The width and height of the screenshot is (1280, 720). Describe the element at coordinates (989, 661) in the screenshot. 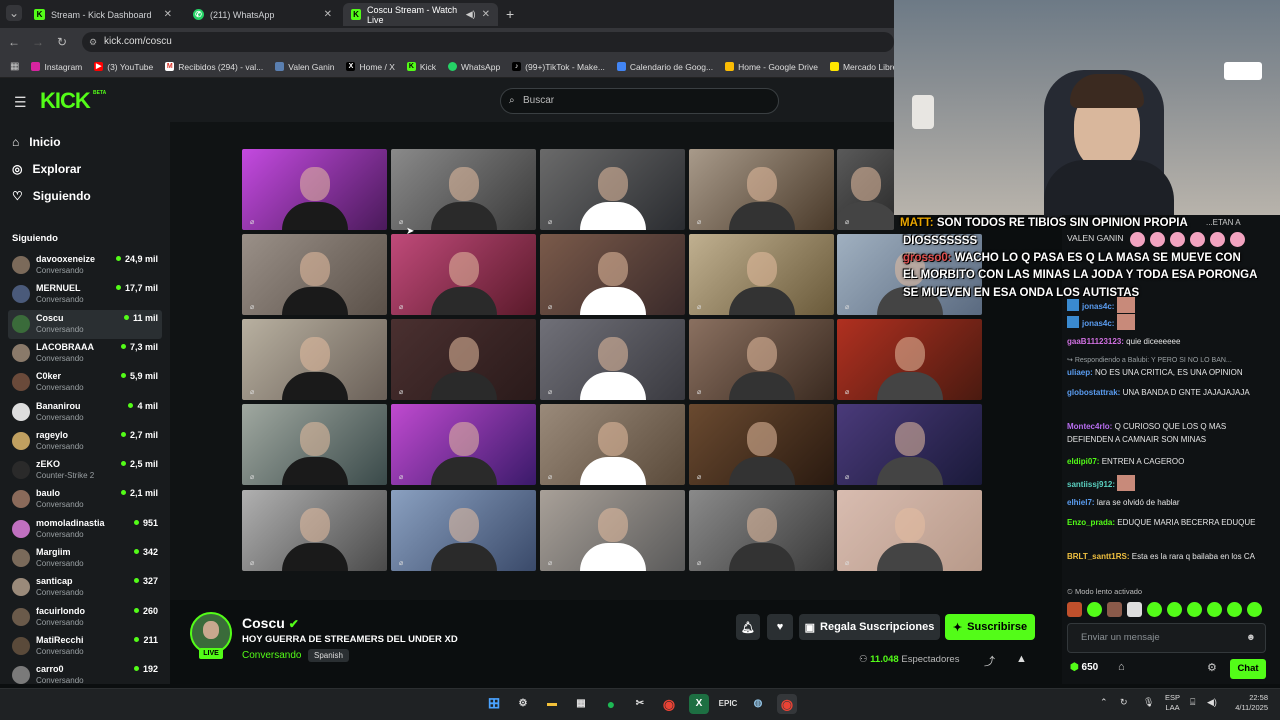

I see `share-icon: ⤴` at that location.